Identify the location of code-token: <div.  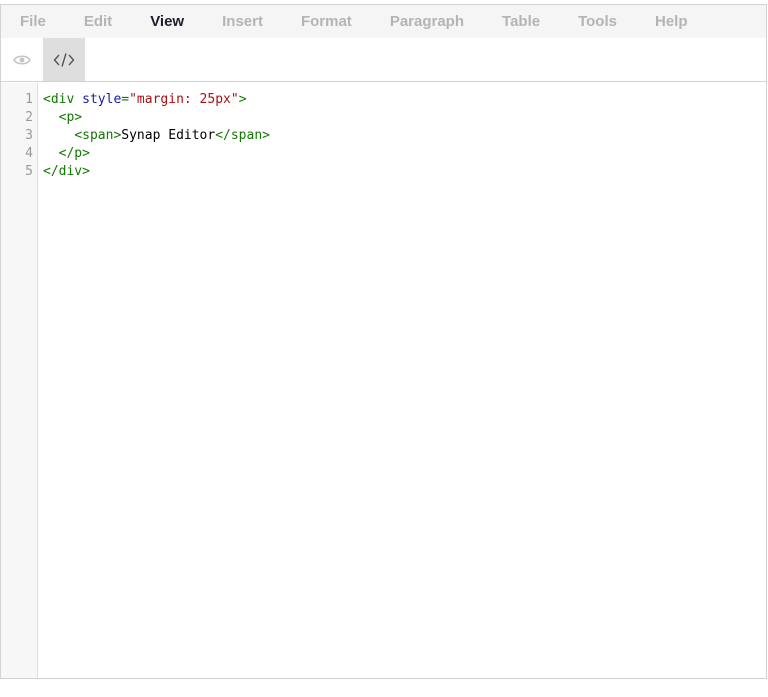
(63, 99).